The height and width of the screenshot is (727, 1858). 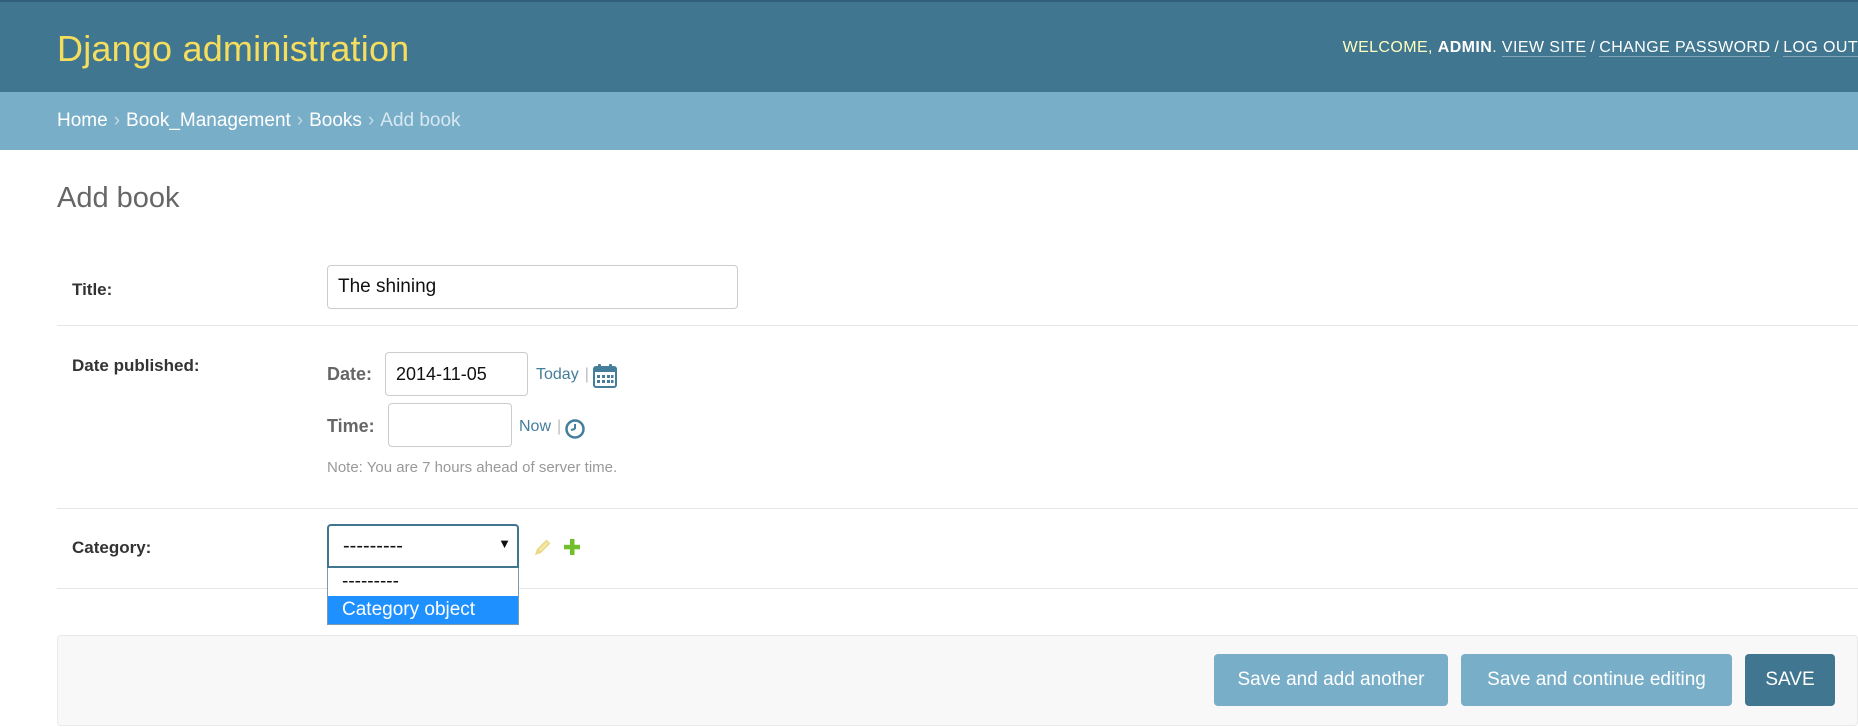 What do you see at coordinates (1387, 47) in the screenshot?
I see `welcome-text: WELCOME,` at bounding box center [1387, 47].